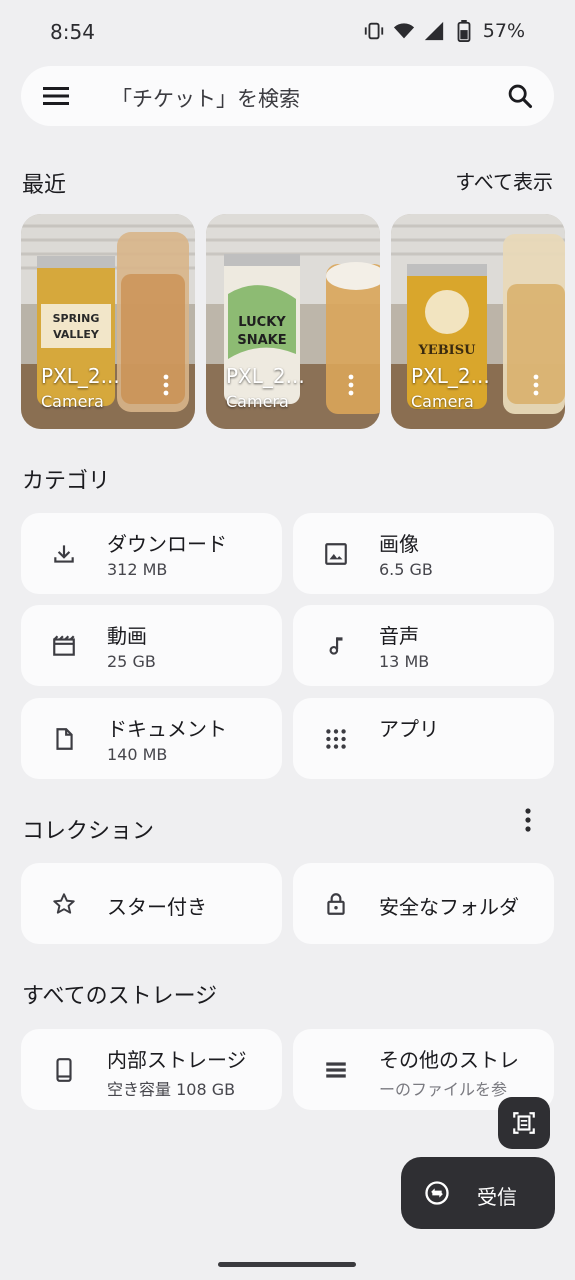 This screenshot has width=575, height=1280. I want to click on phone-icon, so click(64, 1070).